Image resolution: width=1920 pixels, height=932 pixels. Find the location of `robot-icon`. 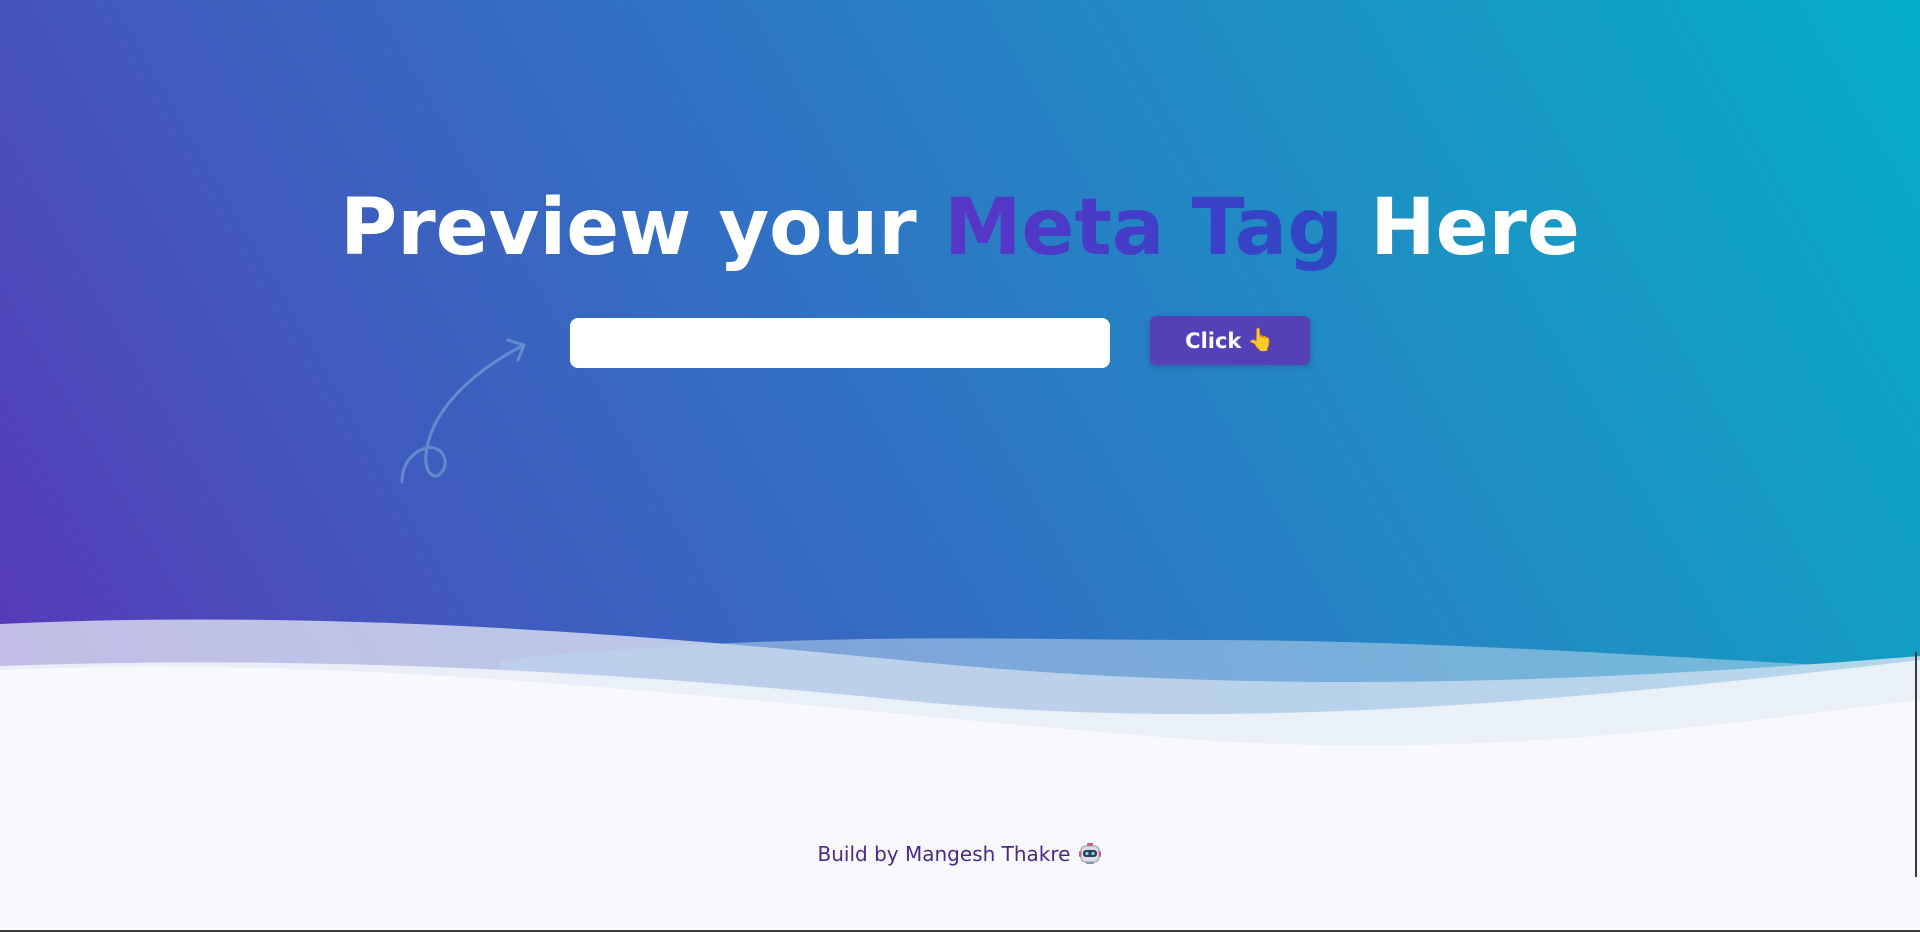

robot-icon is located at coordinates (1090, 853).